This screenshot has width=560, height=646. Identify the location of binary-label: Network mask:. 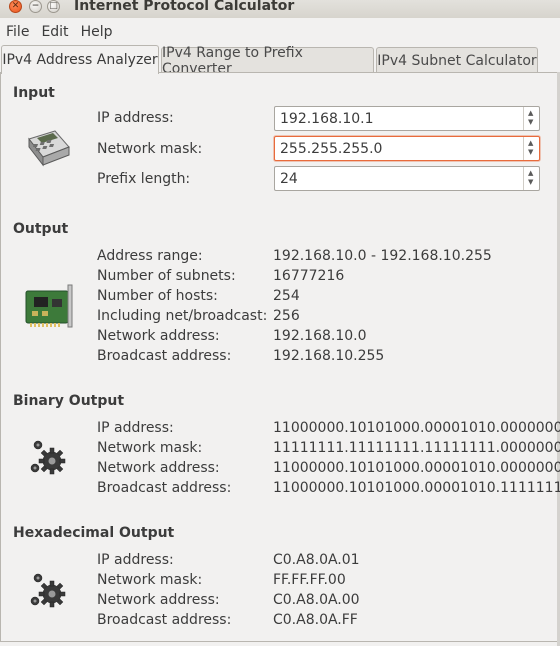
(150, 448).